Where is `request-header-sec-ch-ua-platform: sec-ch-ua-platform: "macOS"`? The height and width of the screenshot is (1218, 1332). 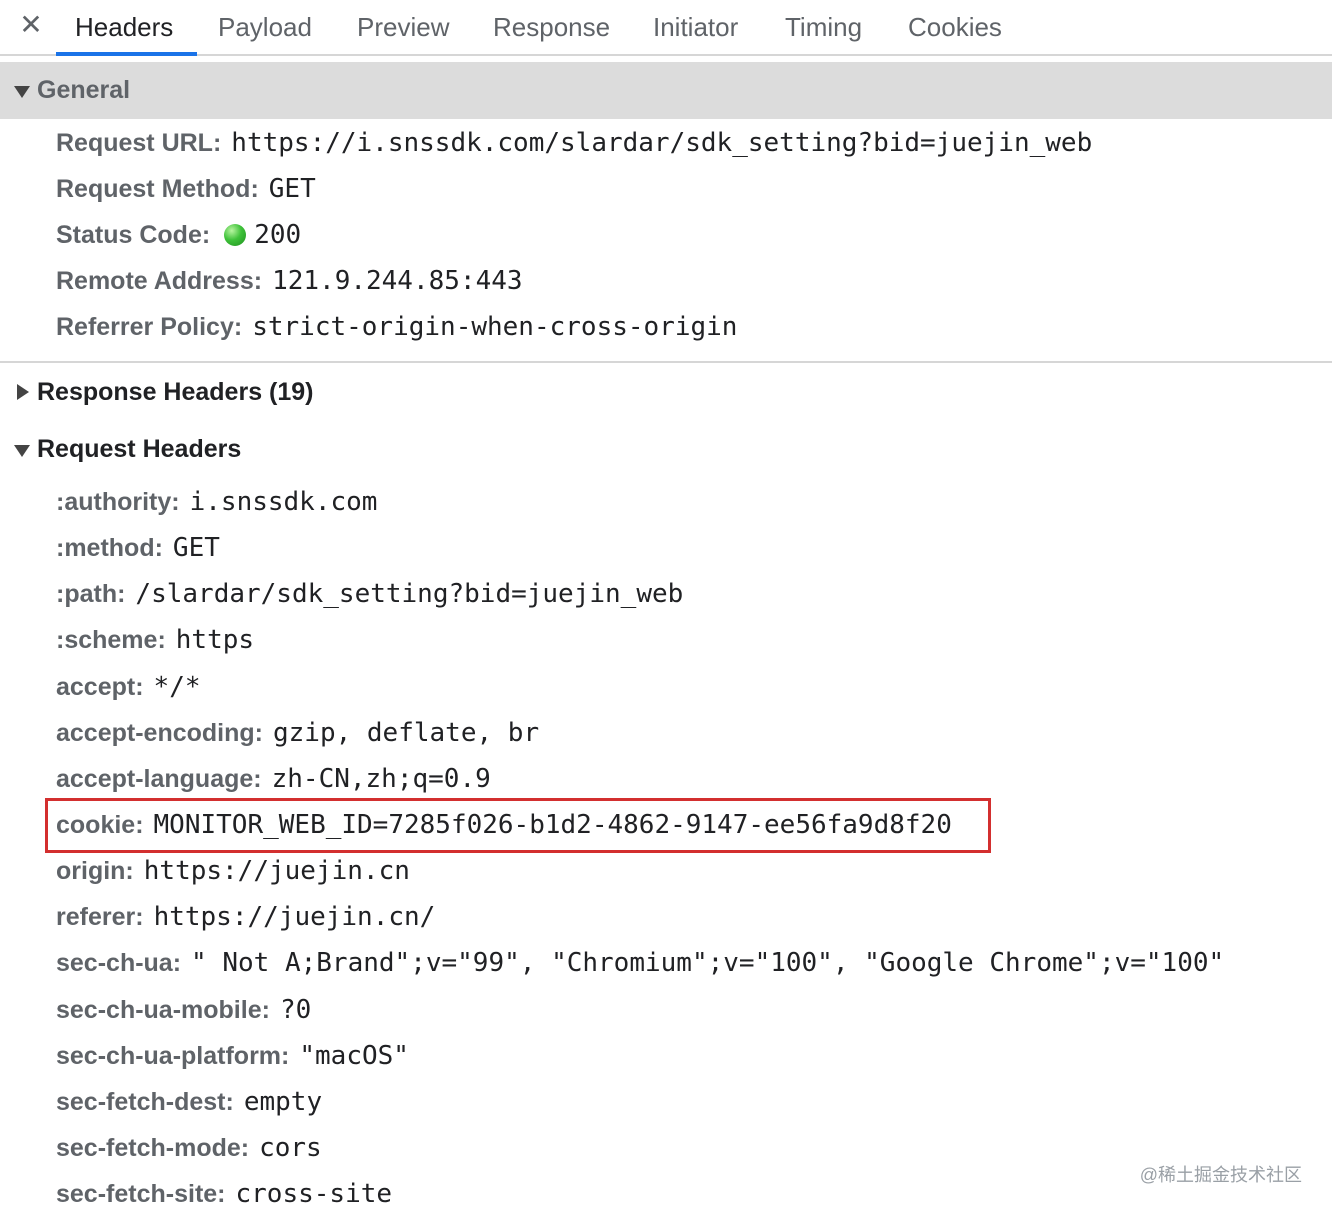
request-header-sec-ch-ua-platform: sec-ch-ua-platform: "macOS" is located at coordinates (232, 1056).